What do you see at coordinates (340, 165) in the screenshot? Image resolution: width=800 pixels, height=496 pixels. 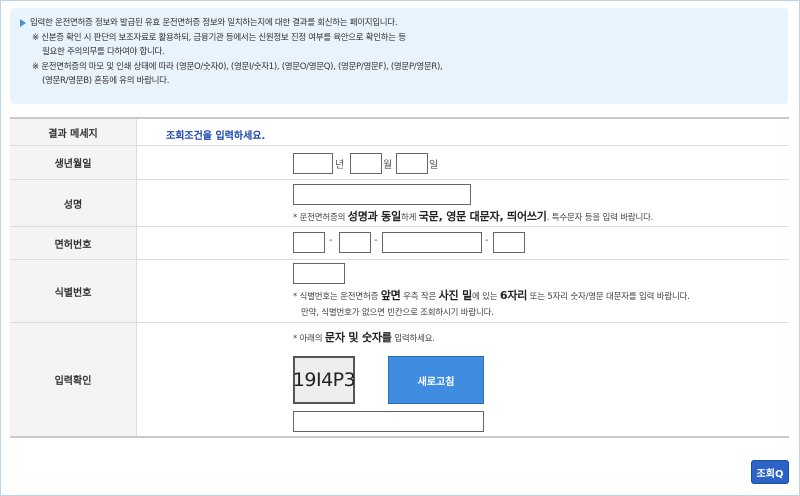 I see `year-unit: 년` at bounding box center [340, 165].